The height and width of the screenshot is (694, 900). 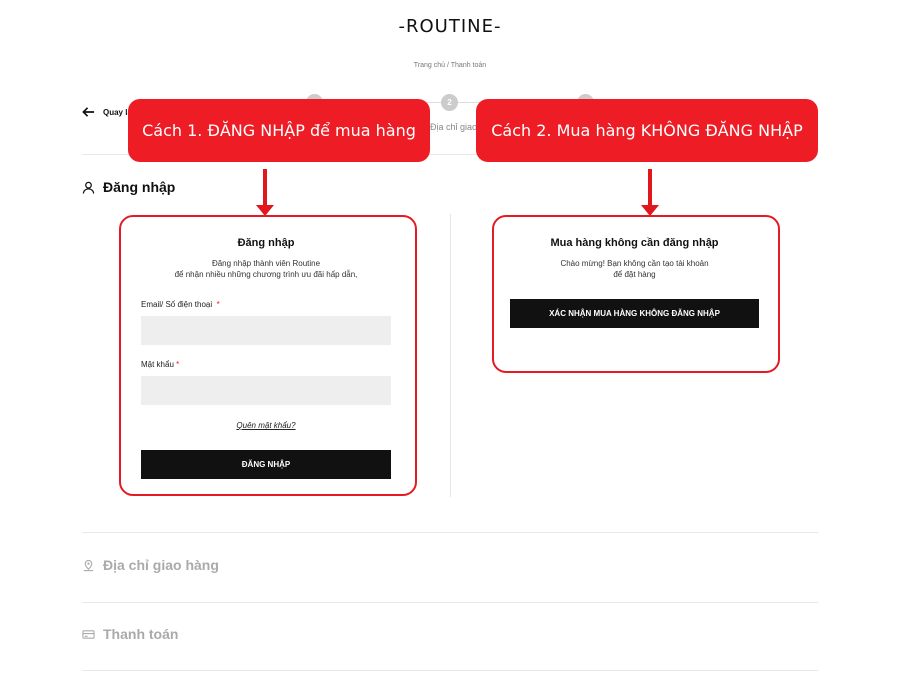 I want to click on section-payment-title: Thanh toán, so click(x=141, y=634).